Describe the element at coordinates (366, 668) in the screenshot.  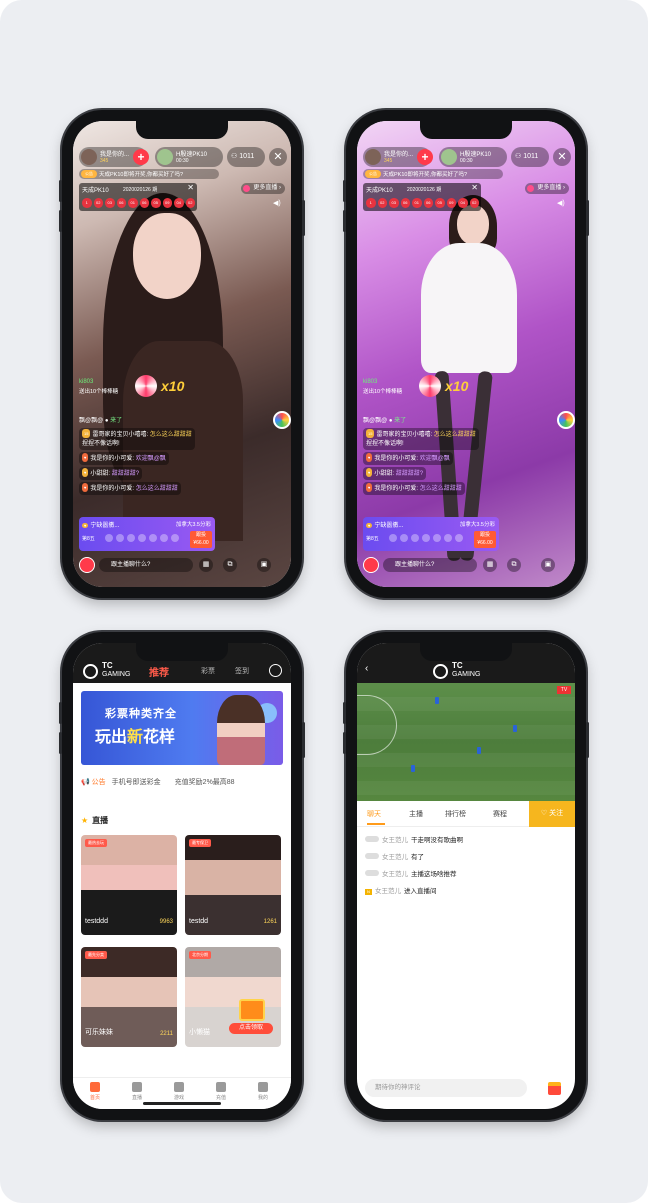
I see `back-icon: ‹` at that location.